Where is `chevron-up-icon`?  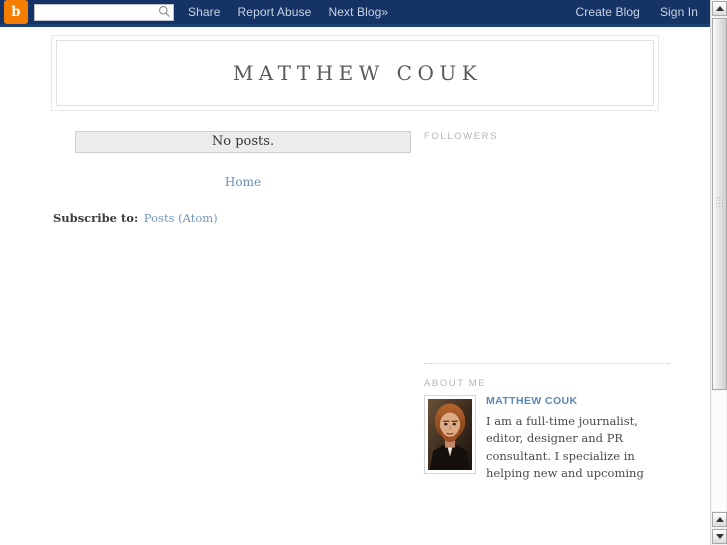 chevron-up-icon is located at coordinates (719, 8).